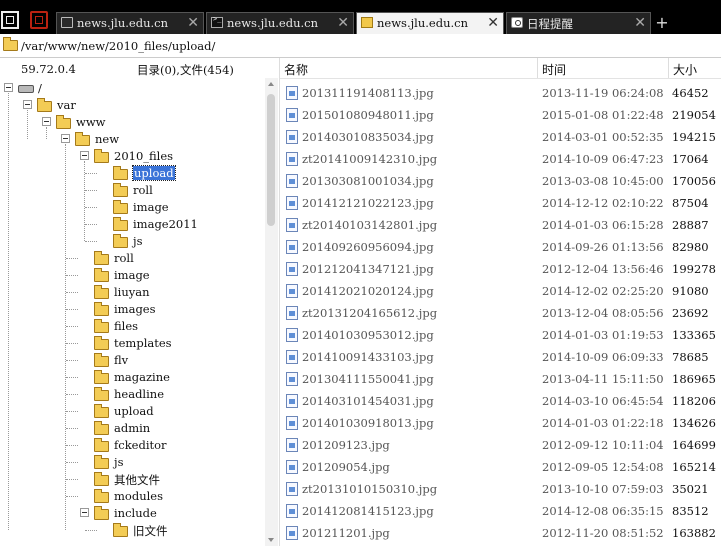  What do you see at coordinates (133, 224) in the screenshot?
I see `tree-item-image2011: image2011` at bounding box center [133, 224].